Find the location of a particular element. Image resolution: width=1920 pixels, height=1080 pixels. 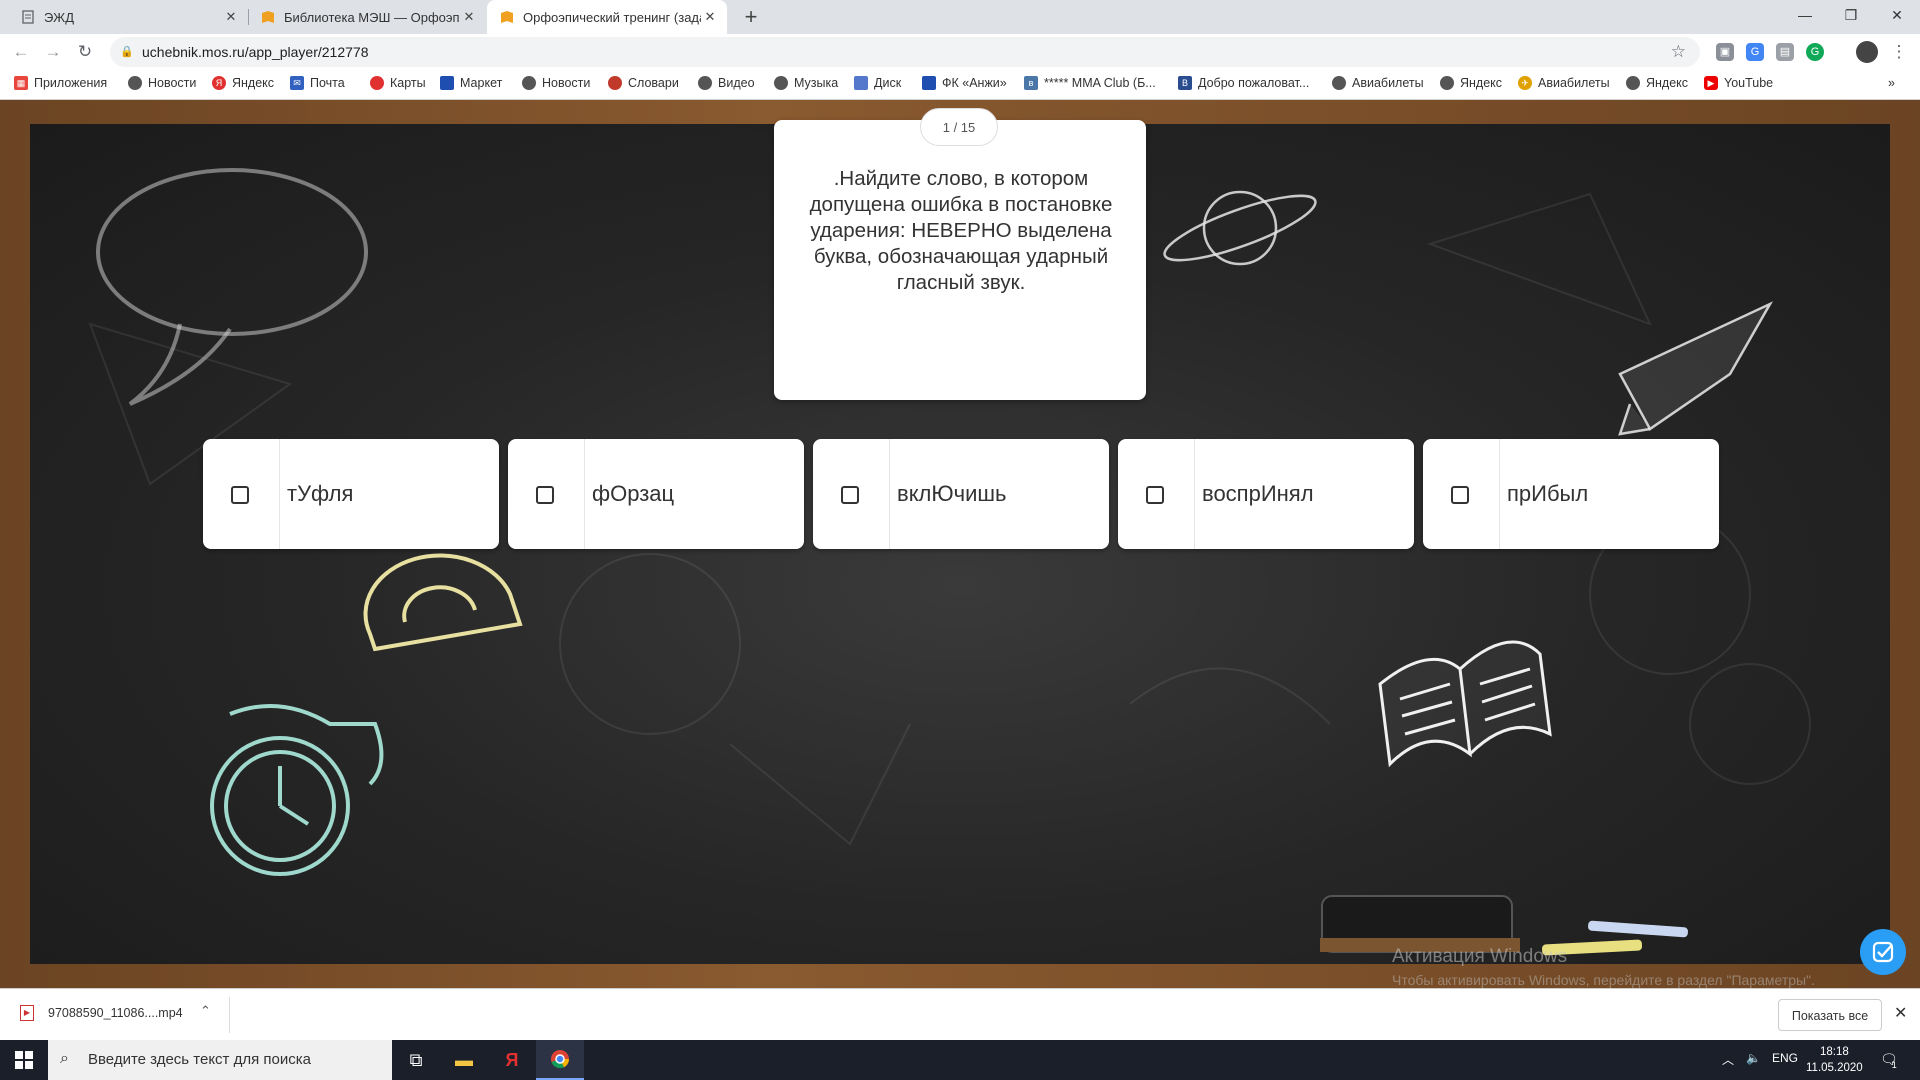

back-button: ← is located at coordinates (21, 52).